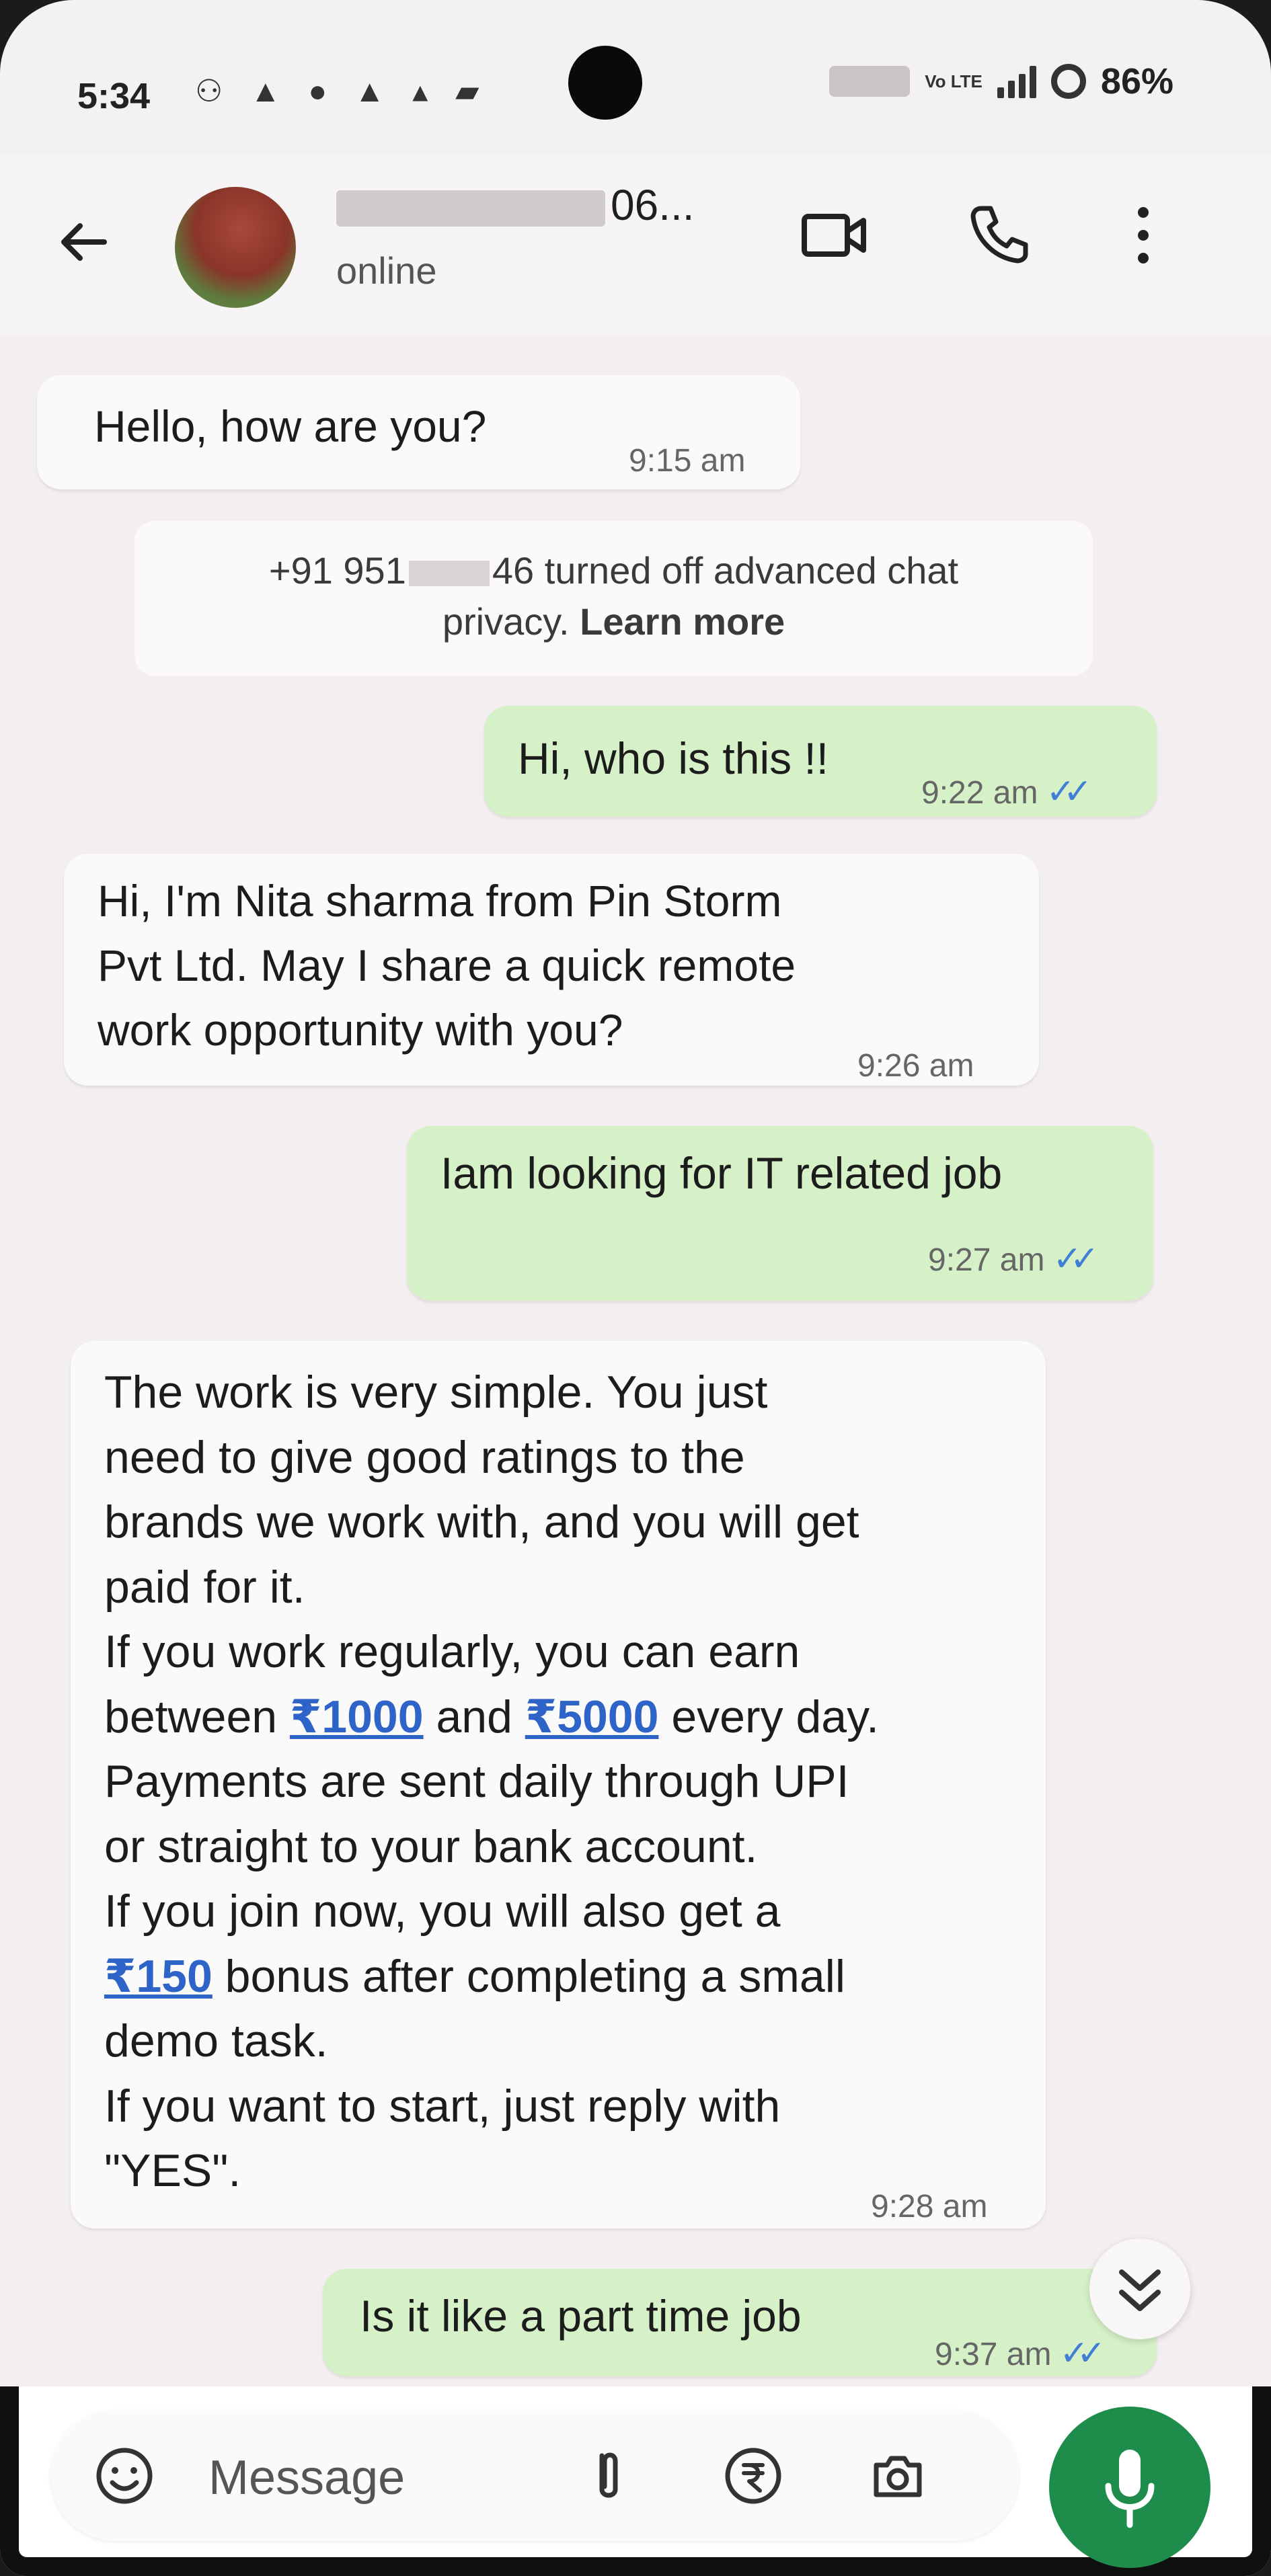 The height and width of the screenshot is (2576, 1271). What do you see at coordinates (84, 242) in the screenshot?
I see `back-arrow-icon` at bounding box center [84, 242].